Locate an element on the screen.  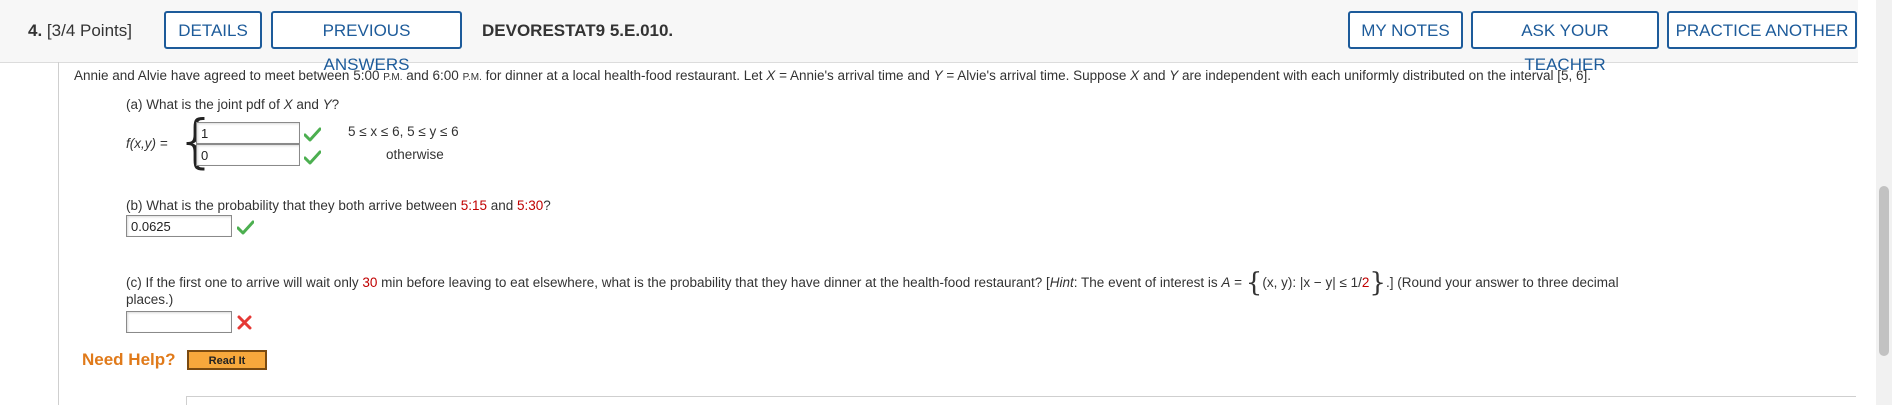
part-c-text-4: = is located at coordinates (1238, 282).